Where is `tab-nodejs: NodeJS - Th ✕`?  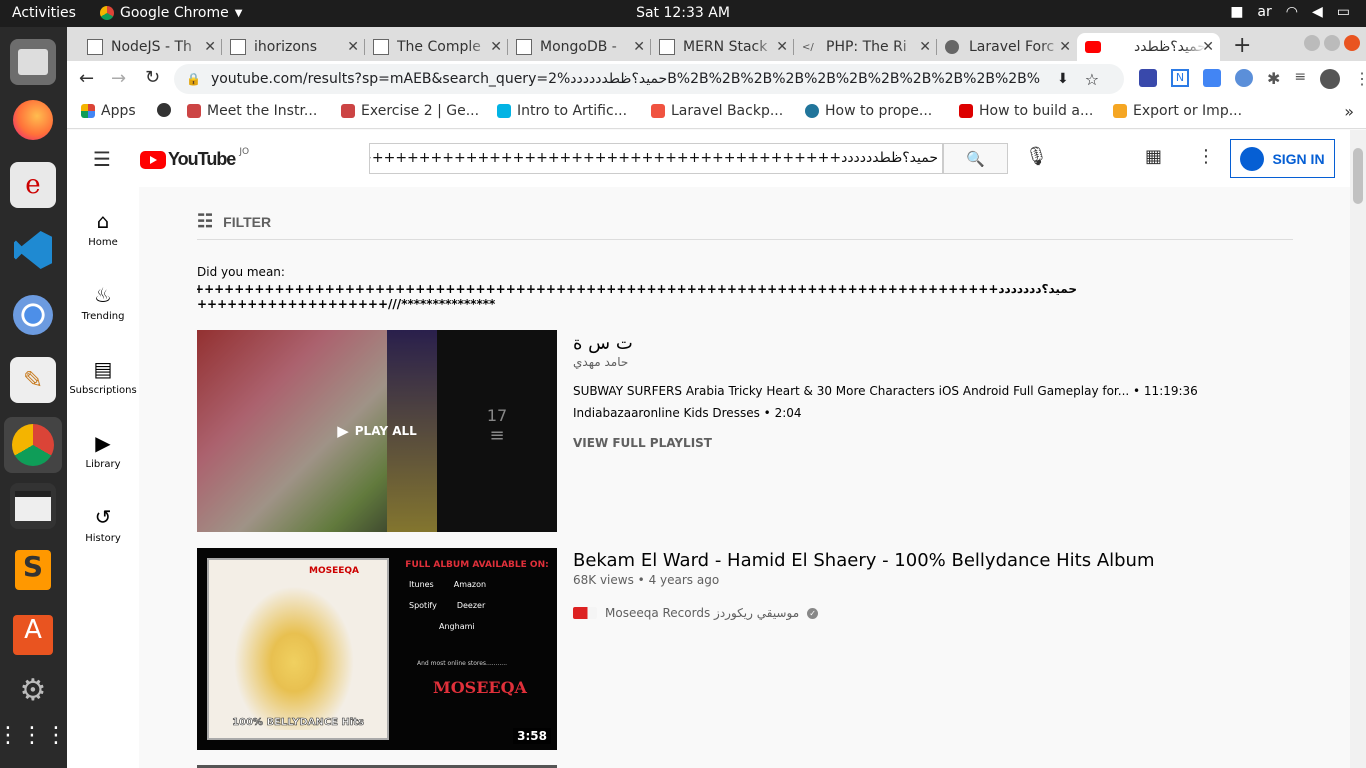
tab-nodejs: NodeJS - Th ✕ is located at coordinates (150, 47).